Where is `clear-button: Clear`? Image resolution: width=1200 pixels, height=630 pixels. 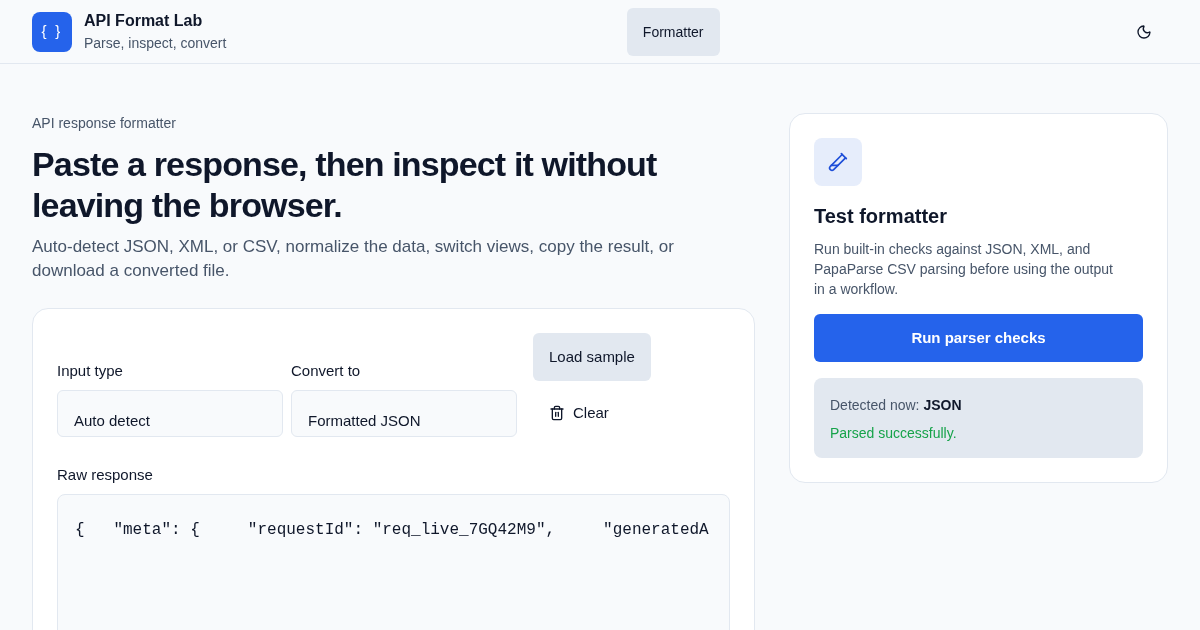
clear-button: Clear is located at coordinates (579, 413).